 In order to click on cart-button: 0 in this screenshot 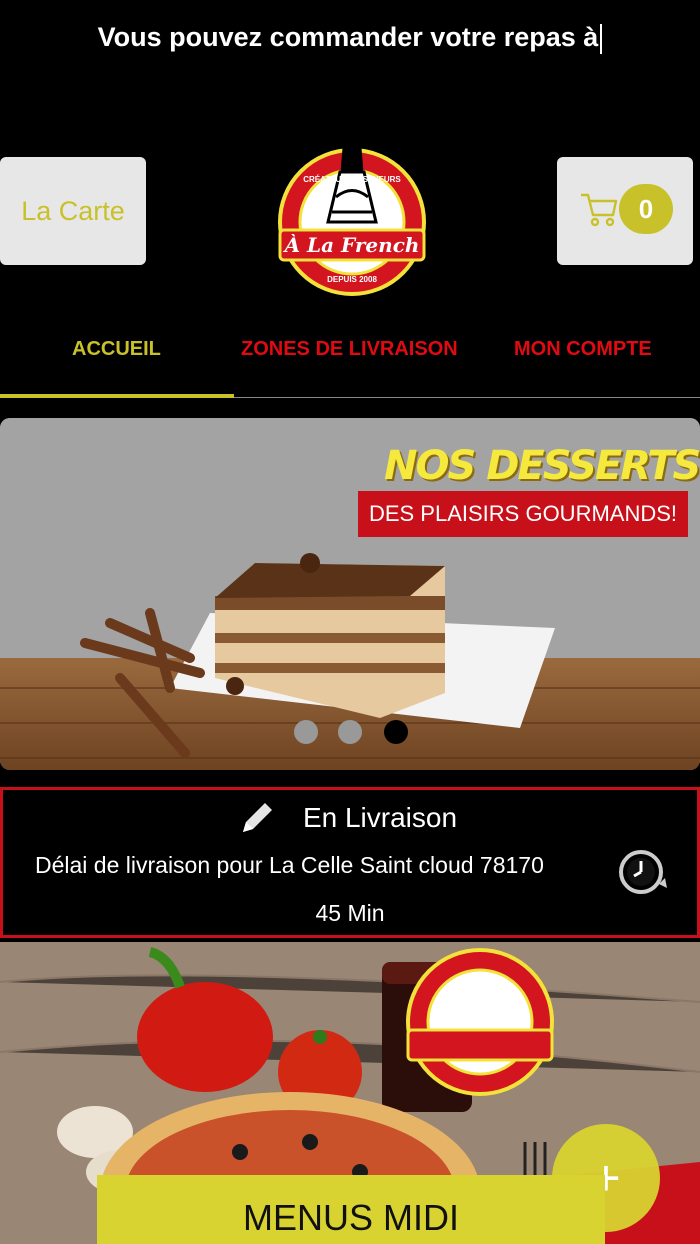, I will do `click(625, 211)`.